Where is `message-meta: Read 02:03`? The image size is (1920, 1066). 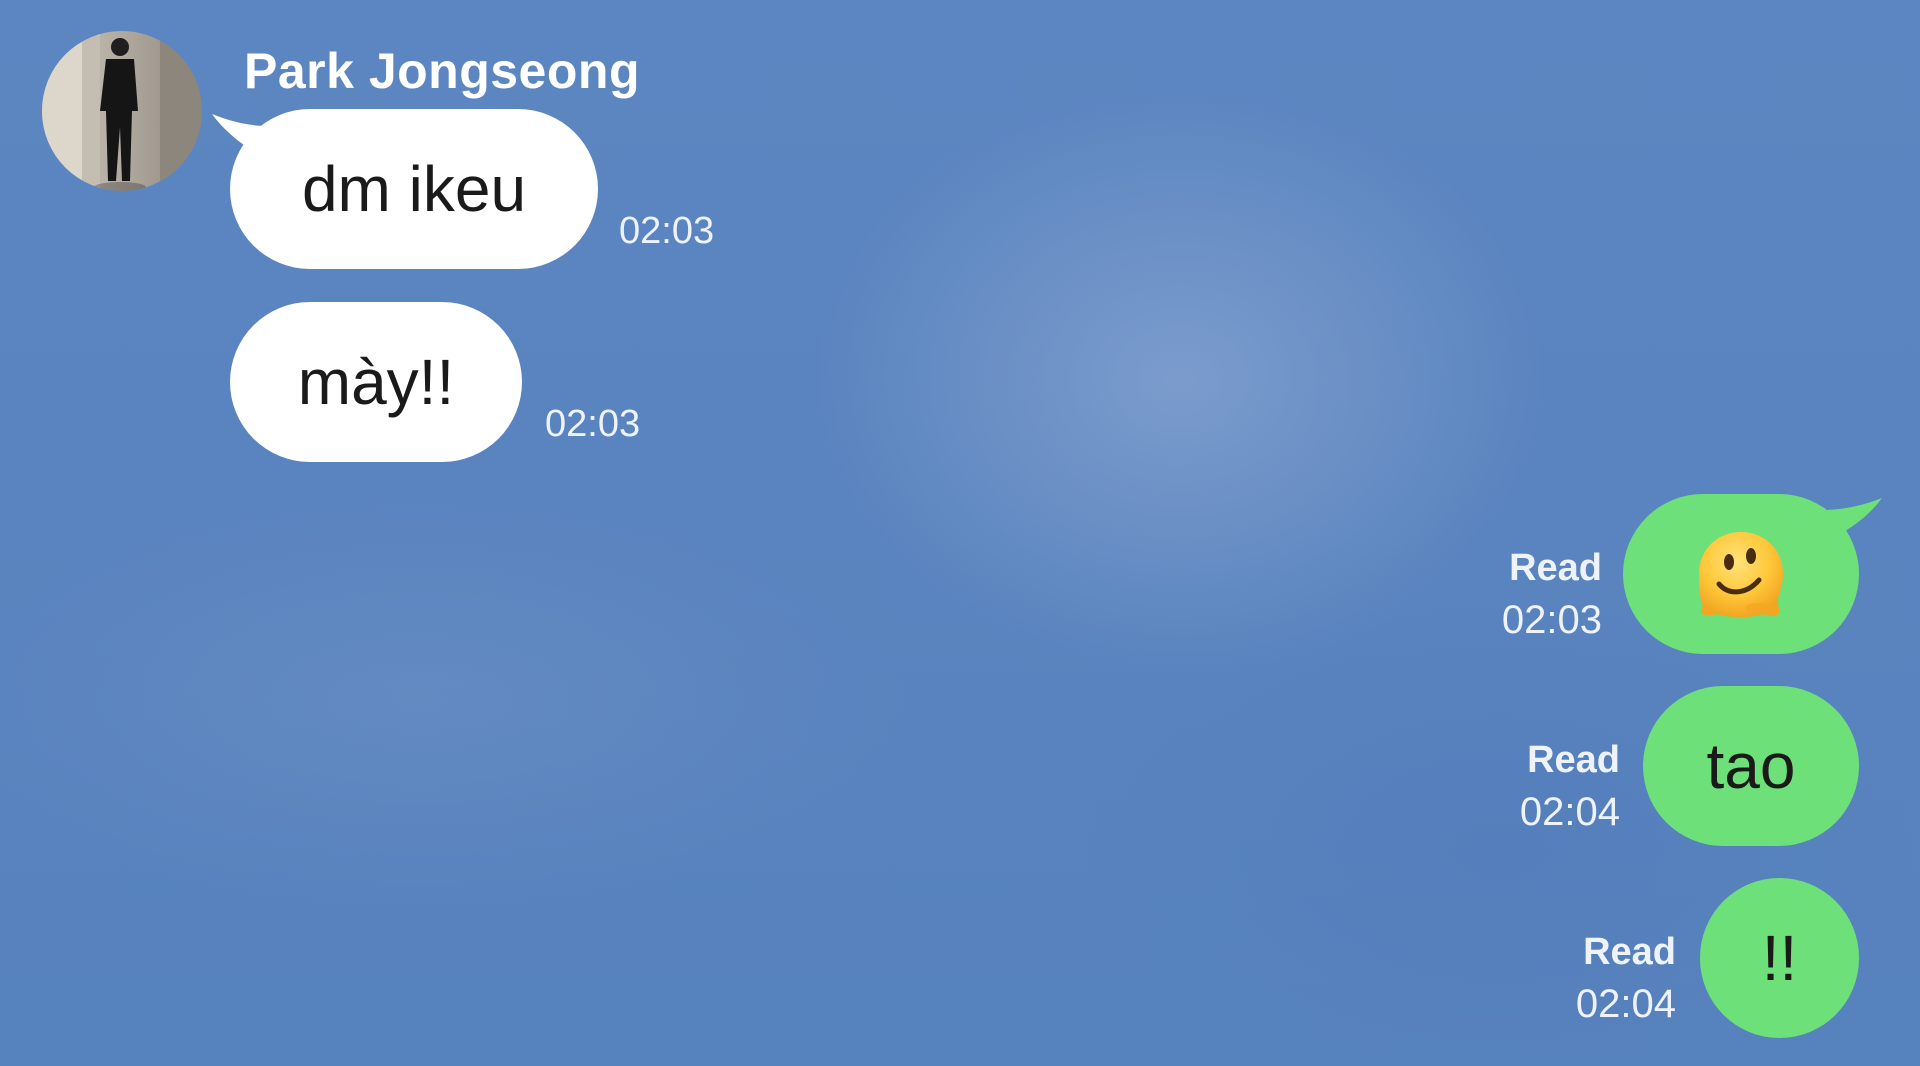 message-meta: Read 02:03 is located at coordinates (1536, 596).